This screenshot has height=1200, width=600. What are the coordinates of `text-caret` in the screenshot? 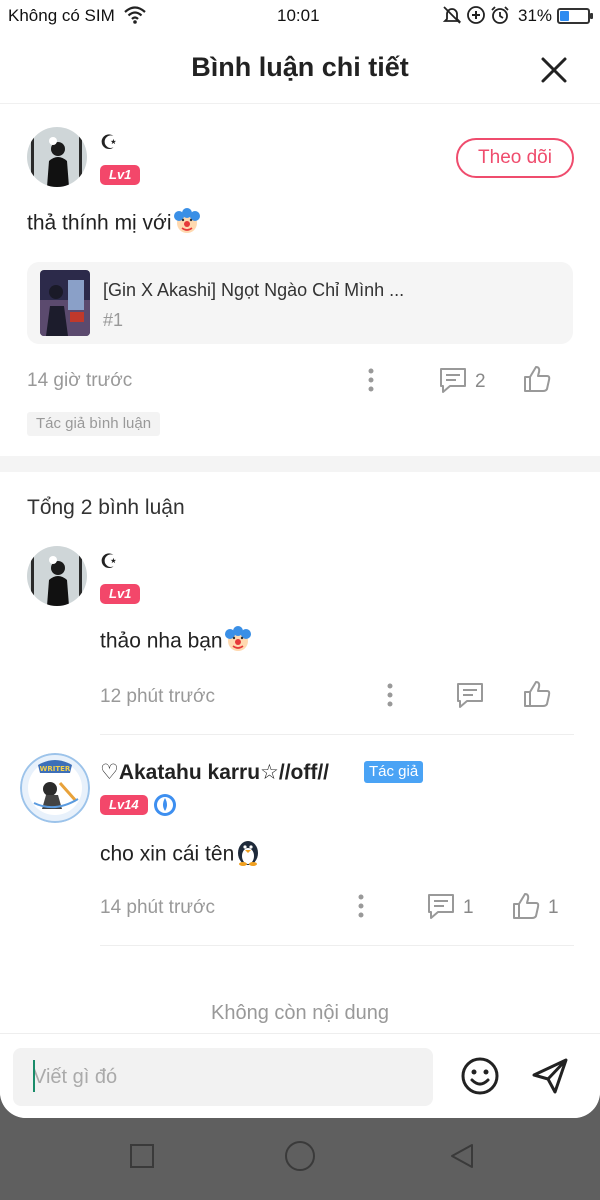 It's located at (34, 1076).